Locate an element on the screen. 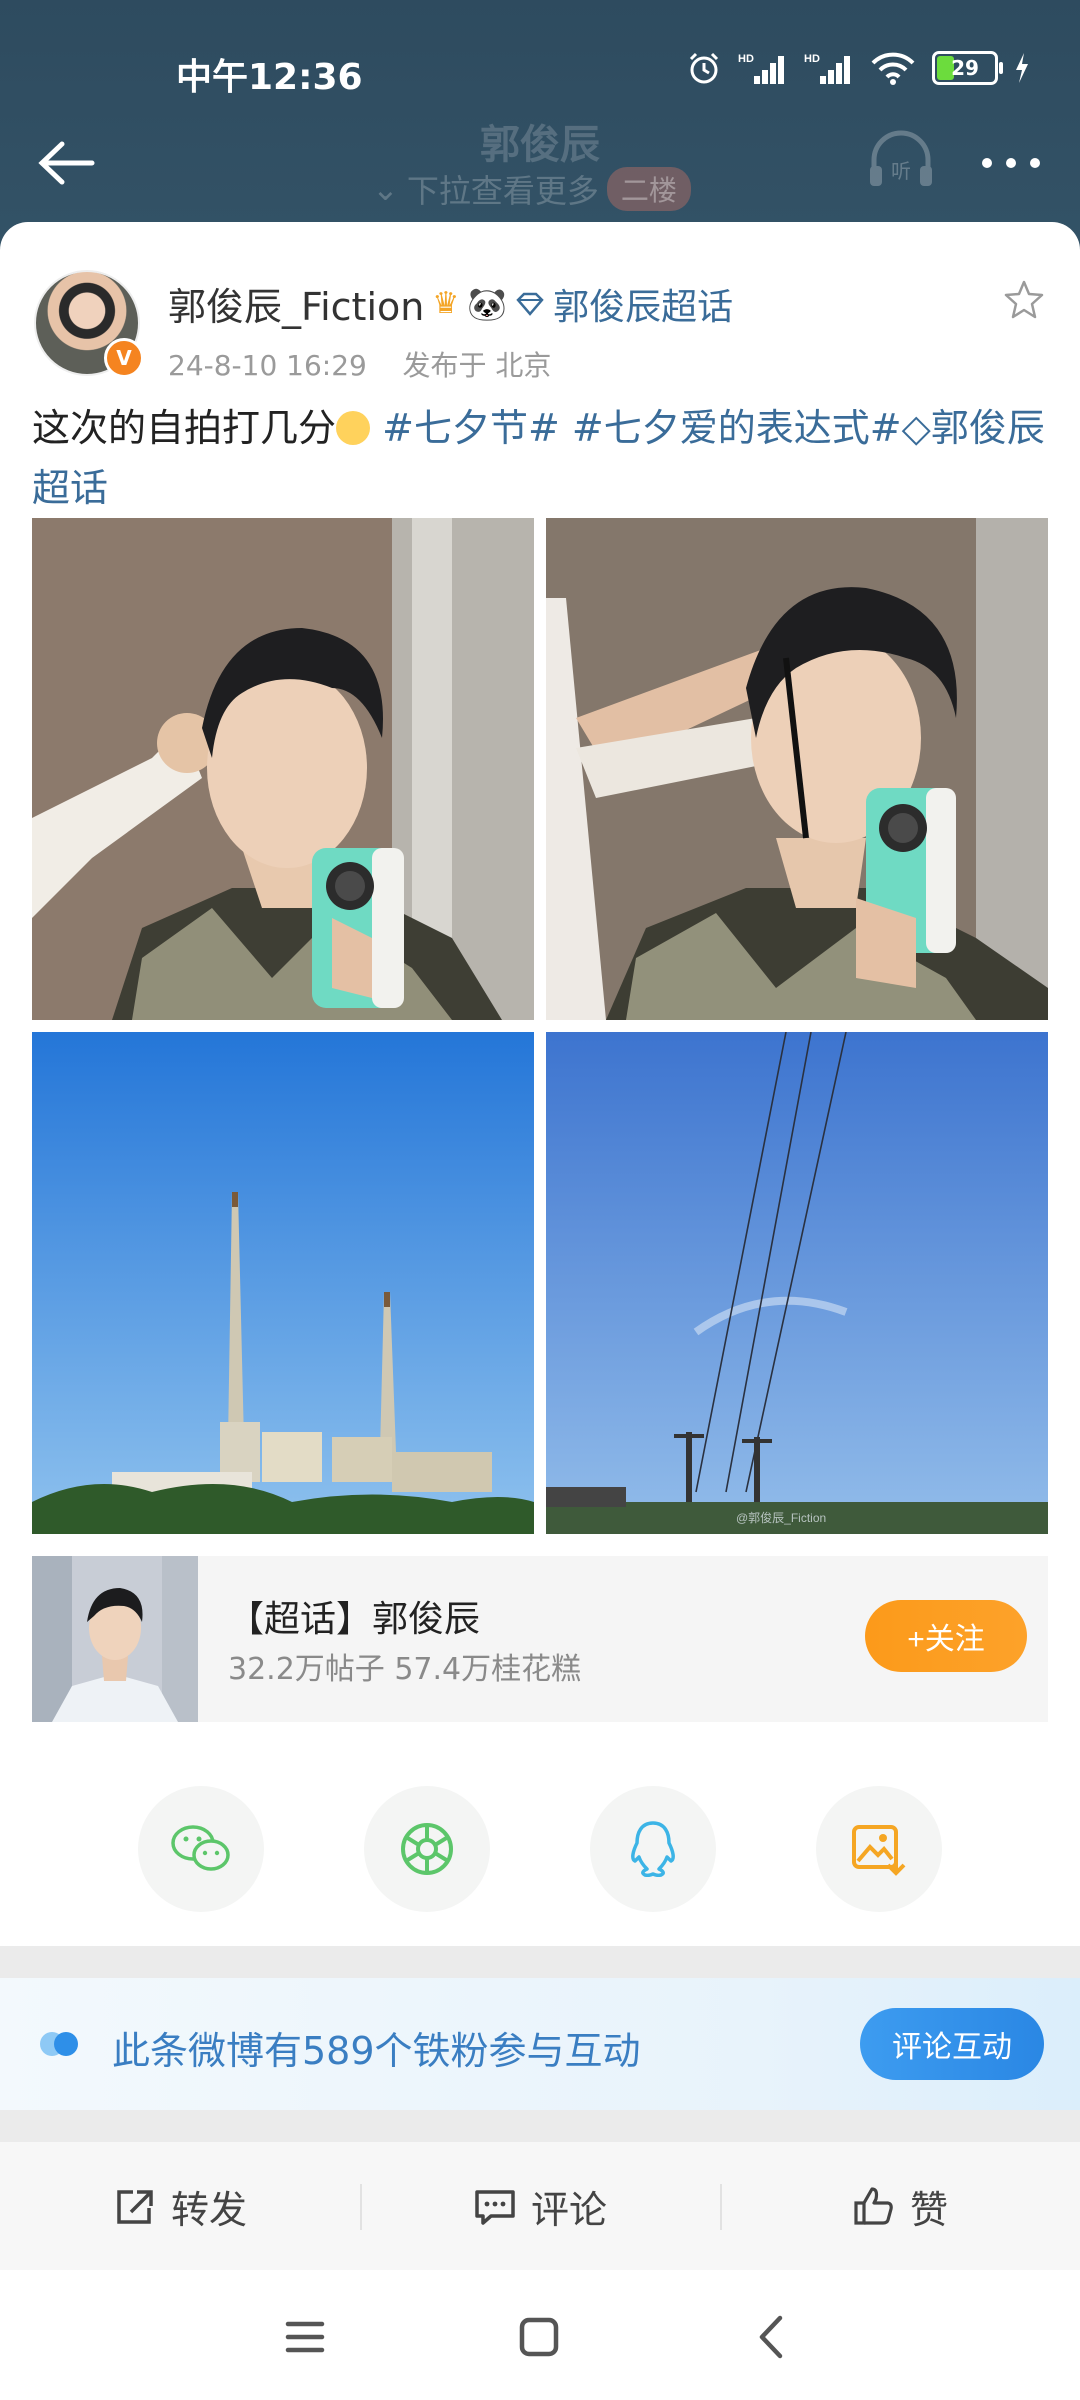  status-time: 中午12:36 is located at coordinates (269, 77).